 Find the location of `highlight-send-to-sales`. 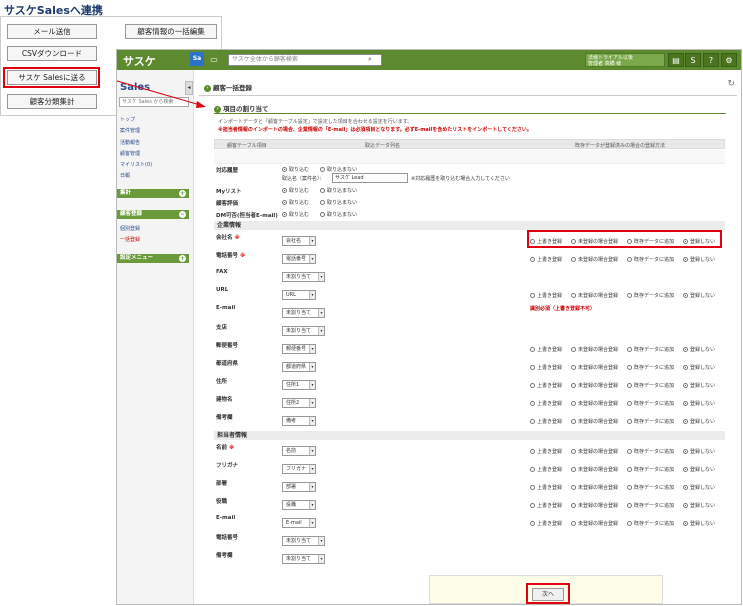

highlight-send-to-sales is located at coordinates (51, 77).